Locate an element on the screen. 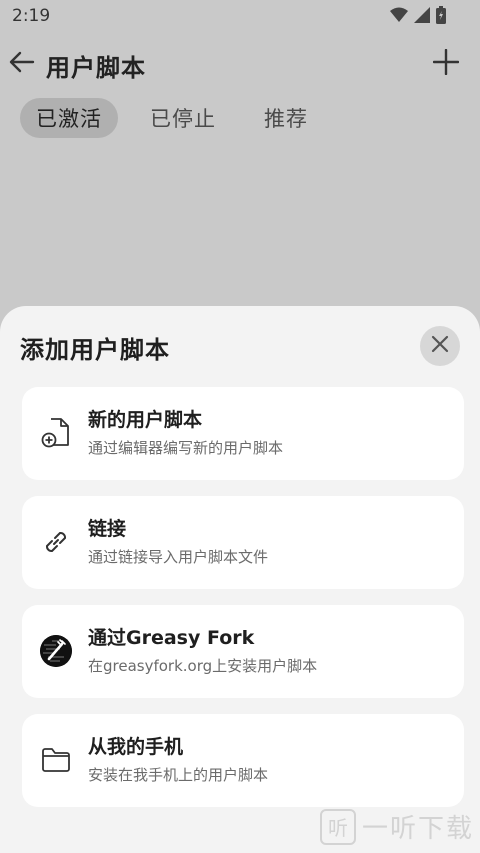 The width and height of the screenshot is (480, 853). option-description: 在greasyfork.org上安装用户脚本 is located at coordinates (203, 666).